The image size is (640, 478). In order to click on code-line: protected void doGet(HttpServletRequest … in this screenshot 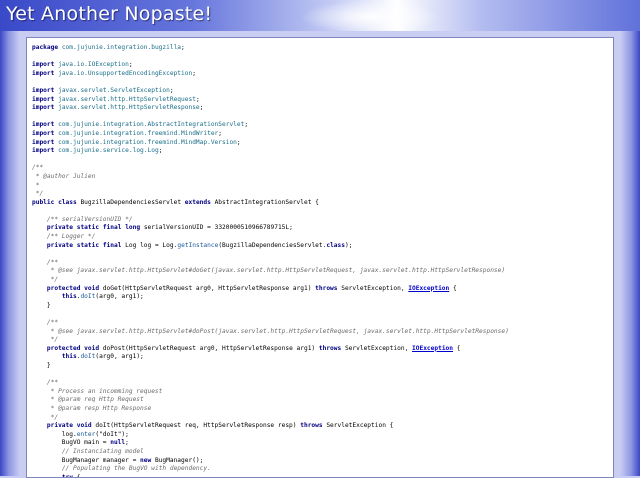, I will do `click(320, 289)`.